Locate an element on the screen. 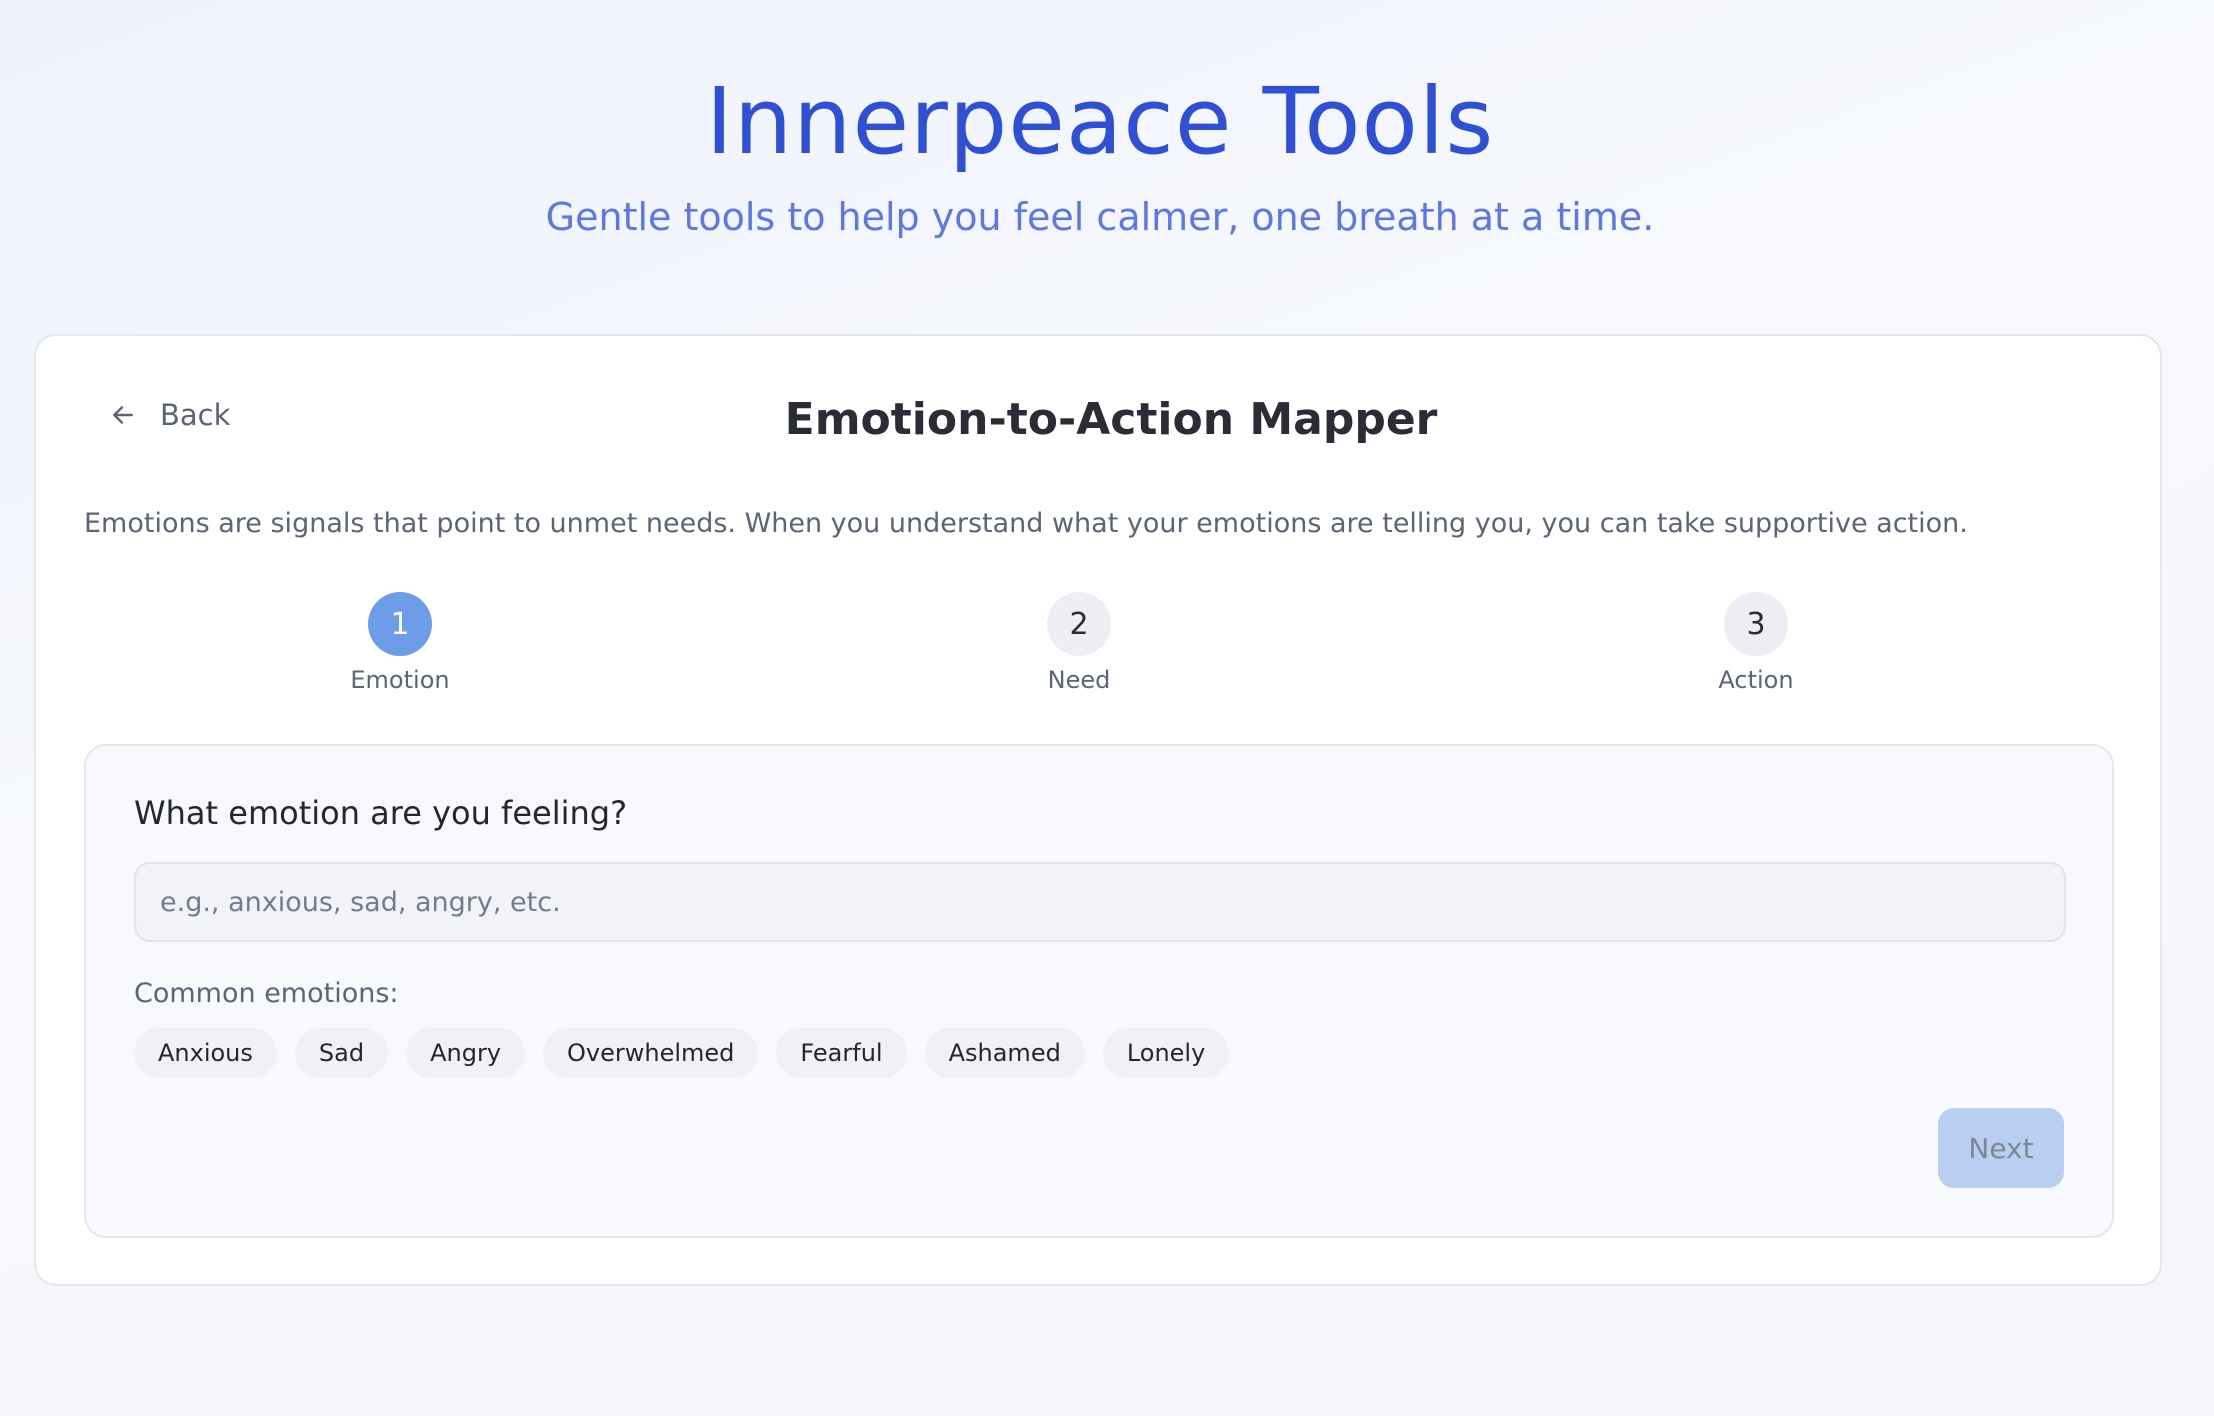 Image resolution: width=2214 pixels, height=1416 pixels. emotion-input is located at coordinates (1100, 902).